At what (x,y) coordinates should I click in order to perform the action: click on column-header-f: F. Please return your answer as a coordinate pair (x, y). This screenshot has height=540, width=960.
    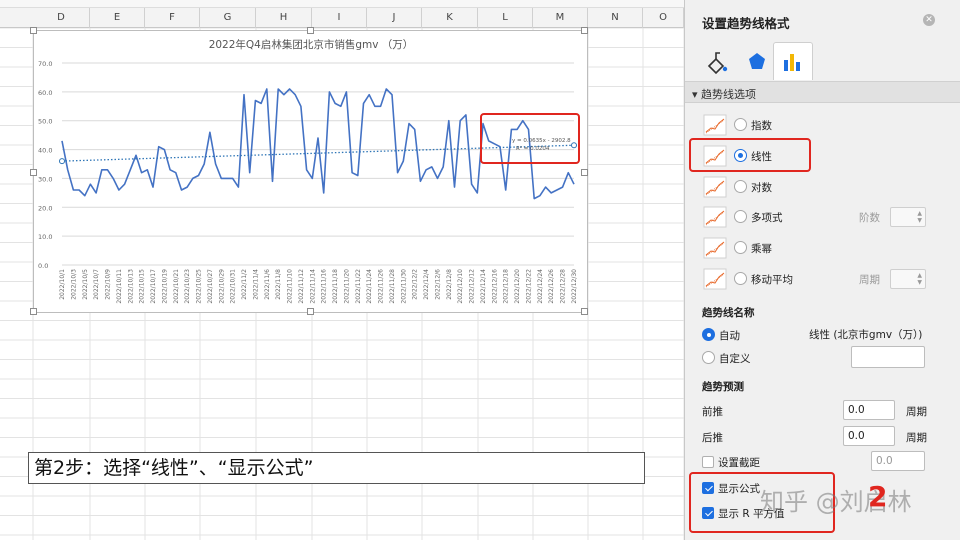
    Looking at the image, I should click on (172, 18).